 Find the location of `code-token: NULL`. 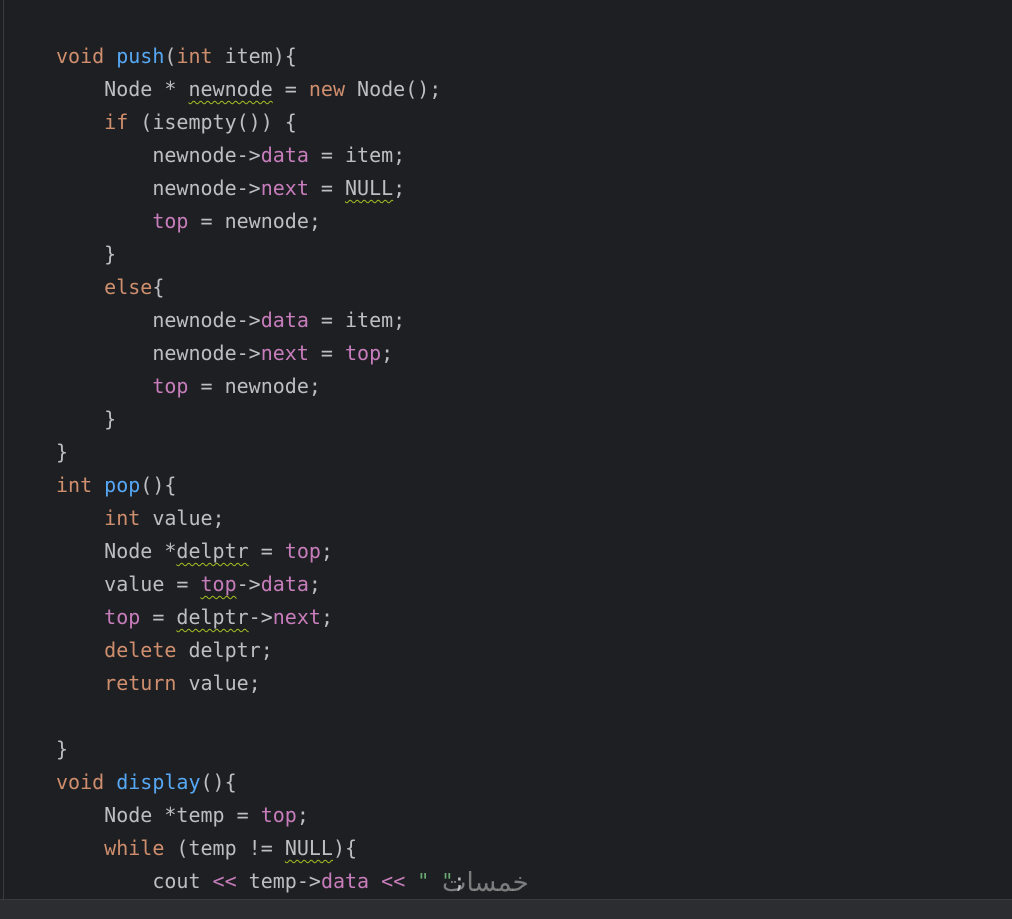

code-token: NULL is located at coordinates (308, 848).